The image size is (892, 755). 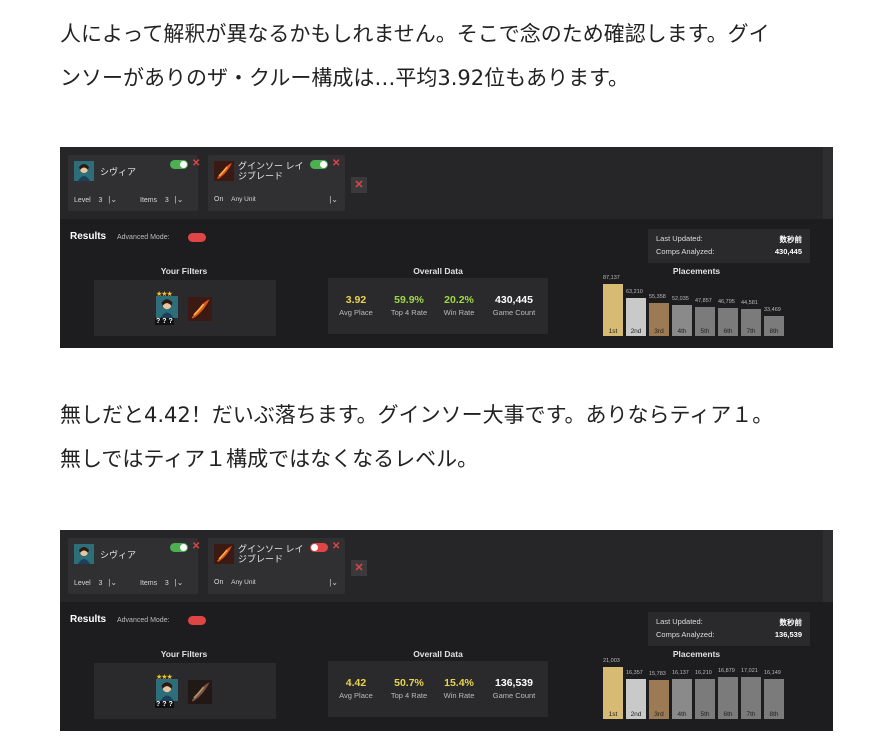 What do you see at coordinates (728, 317) in the screenshot?
I see `placement-bar-6th: 6th 46,795` at bounding box center [728, 317].